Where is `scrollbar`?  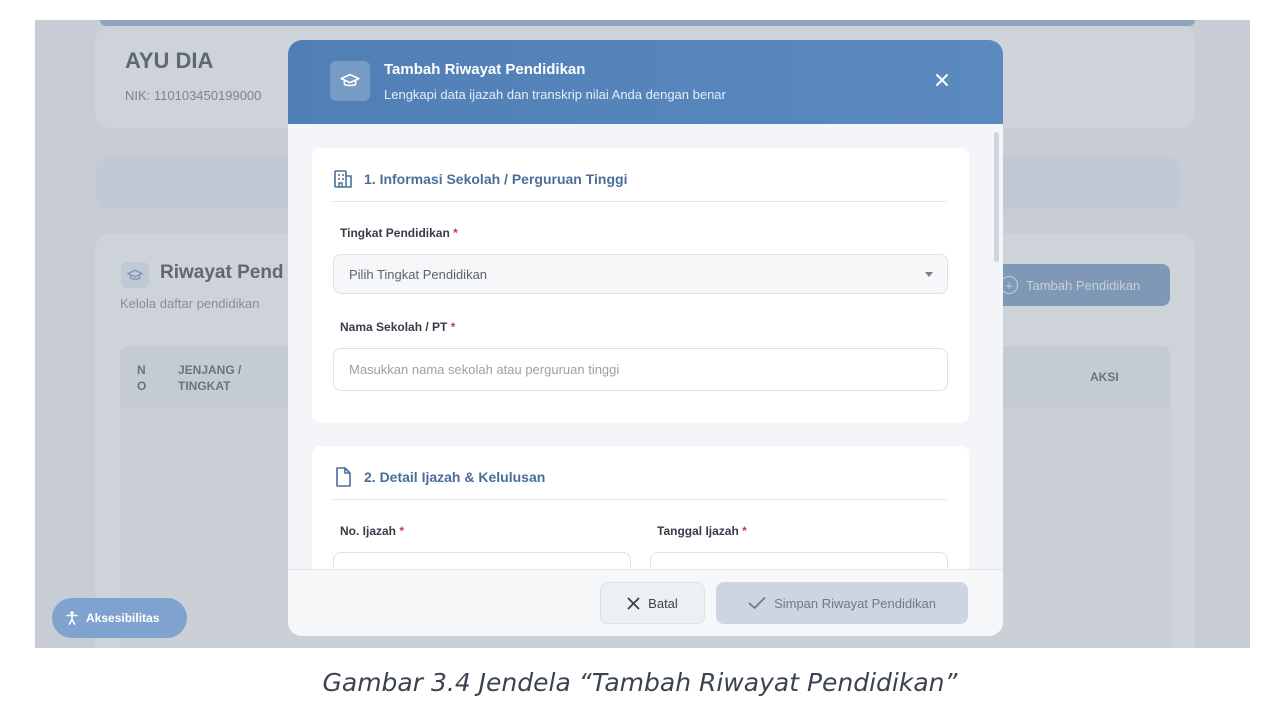
scrollbar is located at coordinates (996, 197).